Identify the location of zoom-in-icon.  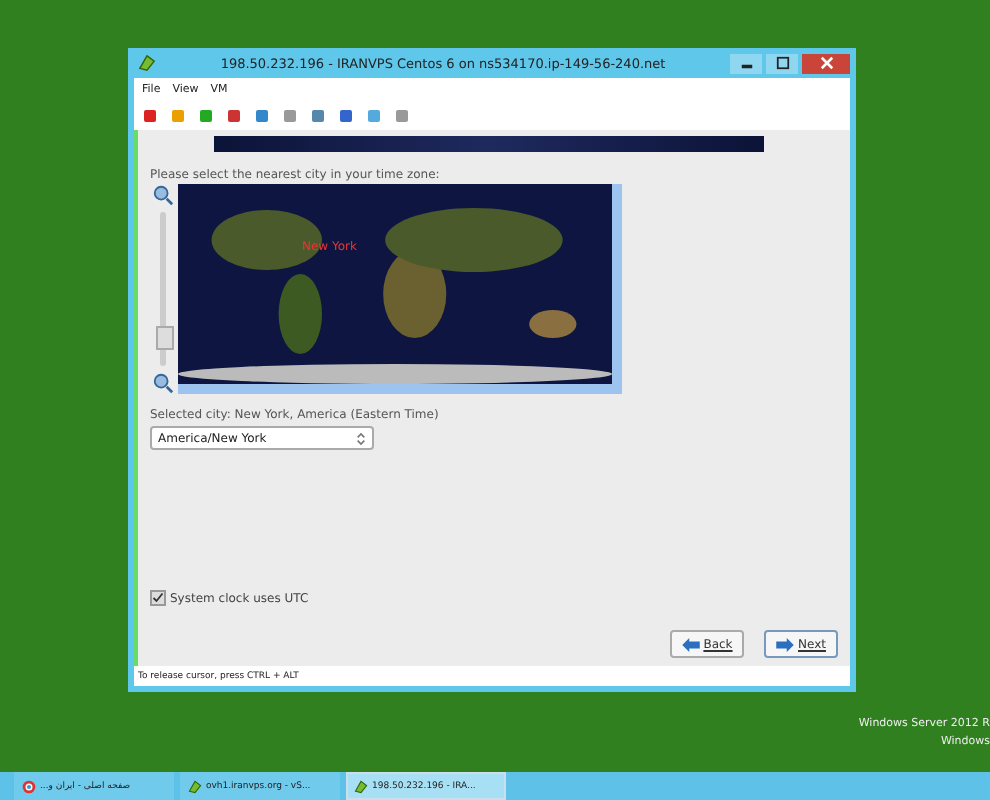
(162, 195).